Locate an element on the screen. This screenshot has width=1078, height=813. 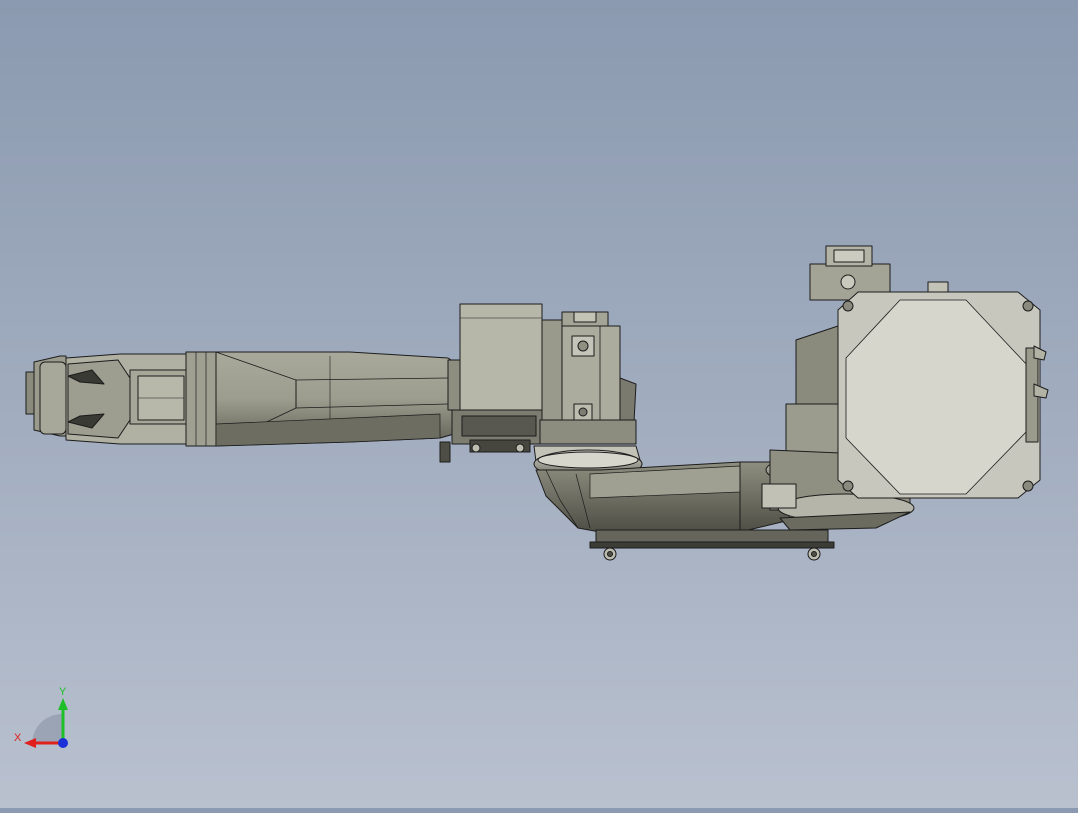
main-motor is located at coordinates (943, 390).